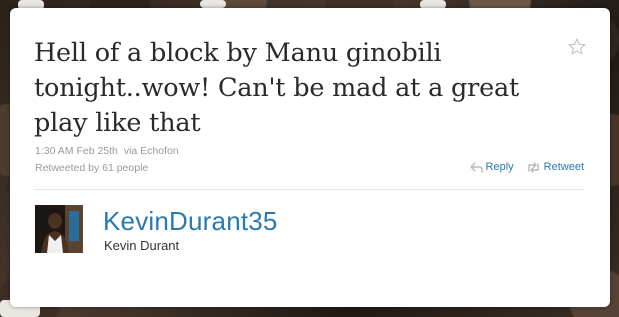 Image resolution: width=619 pixels, height=317 pixels. I want to click on retweet-label: Retweet, so click(563, 167).